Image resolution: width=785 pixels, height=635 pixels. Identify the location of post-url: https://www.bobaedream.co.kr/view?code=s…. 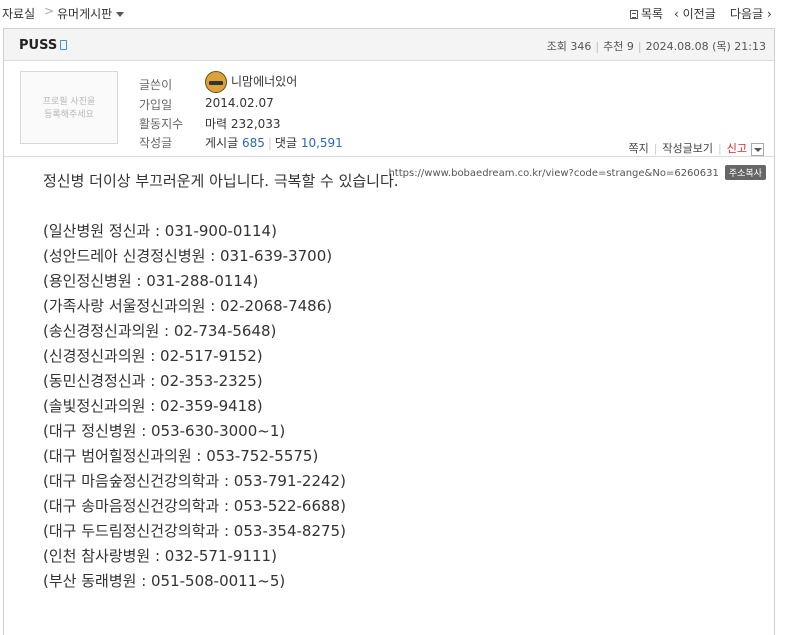
(553, 173).